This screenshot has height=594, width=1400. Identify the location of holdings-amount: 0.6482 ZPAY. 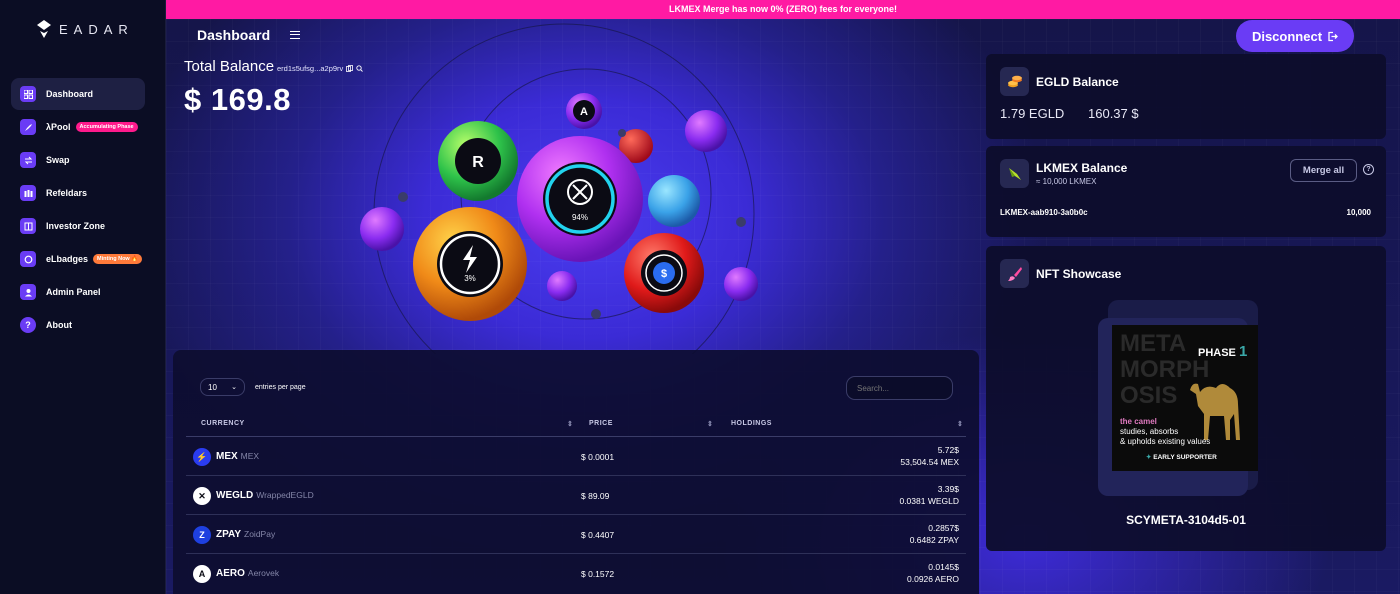
(934, 540).